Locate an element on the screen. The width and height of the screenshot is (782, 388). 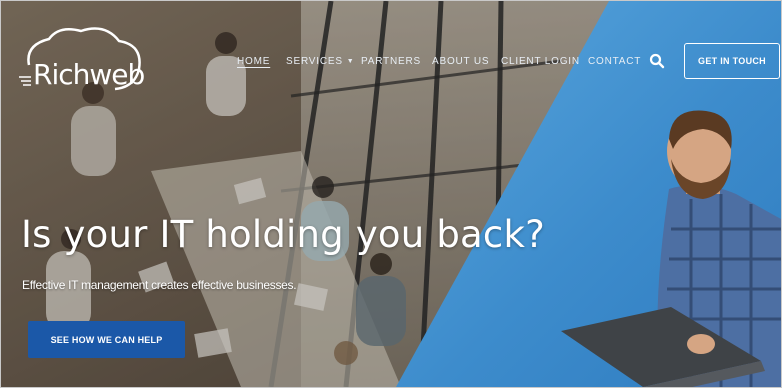
richweb-logo: Richweb is located at coordinates (80, 61).